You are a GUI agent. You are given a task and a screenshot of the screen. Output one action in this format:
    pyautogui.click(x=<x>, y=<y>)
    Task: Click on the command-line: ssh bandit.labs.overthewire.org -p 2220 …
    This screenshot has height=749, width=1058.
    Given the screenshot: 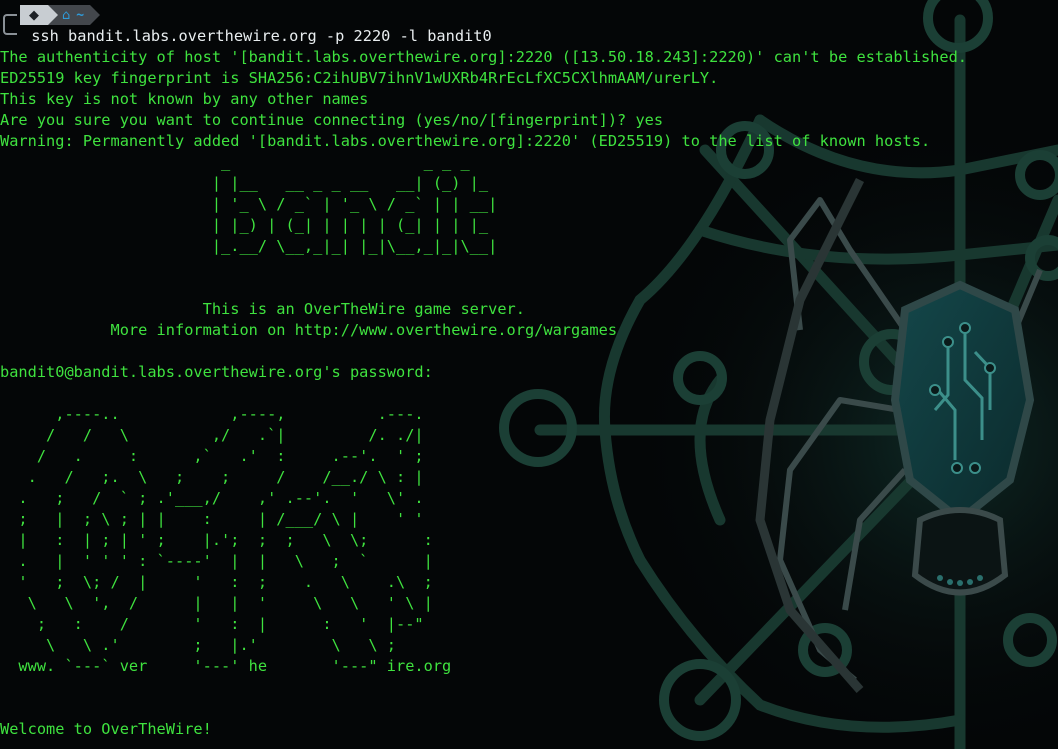 What is the action you would take?
    pyautogui.click(x=257, y=36)
    